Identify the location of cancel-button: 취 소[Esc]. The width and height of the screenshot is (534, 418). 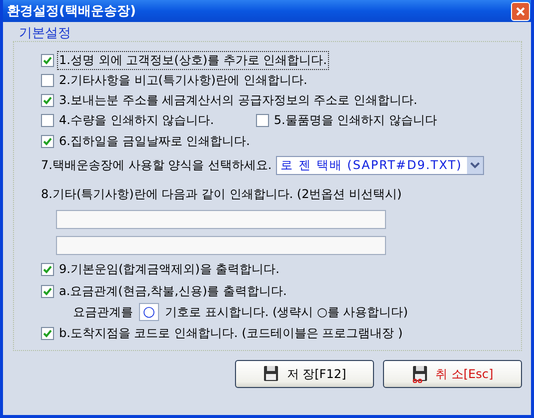
(452, 374).